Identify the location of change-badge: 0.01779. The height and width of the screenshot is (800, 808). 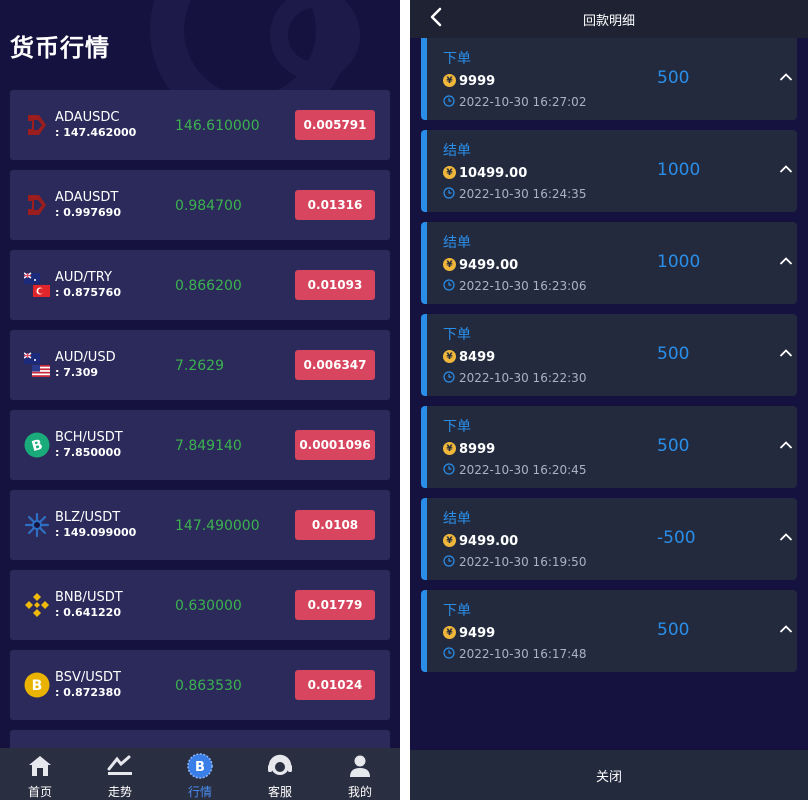
(335, 605).